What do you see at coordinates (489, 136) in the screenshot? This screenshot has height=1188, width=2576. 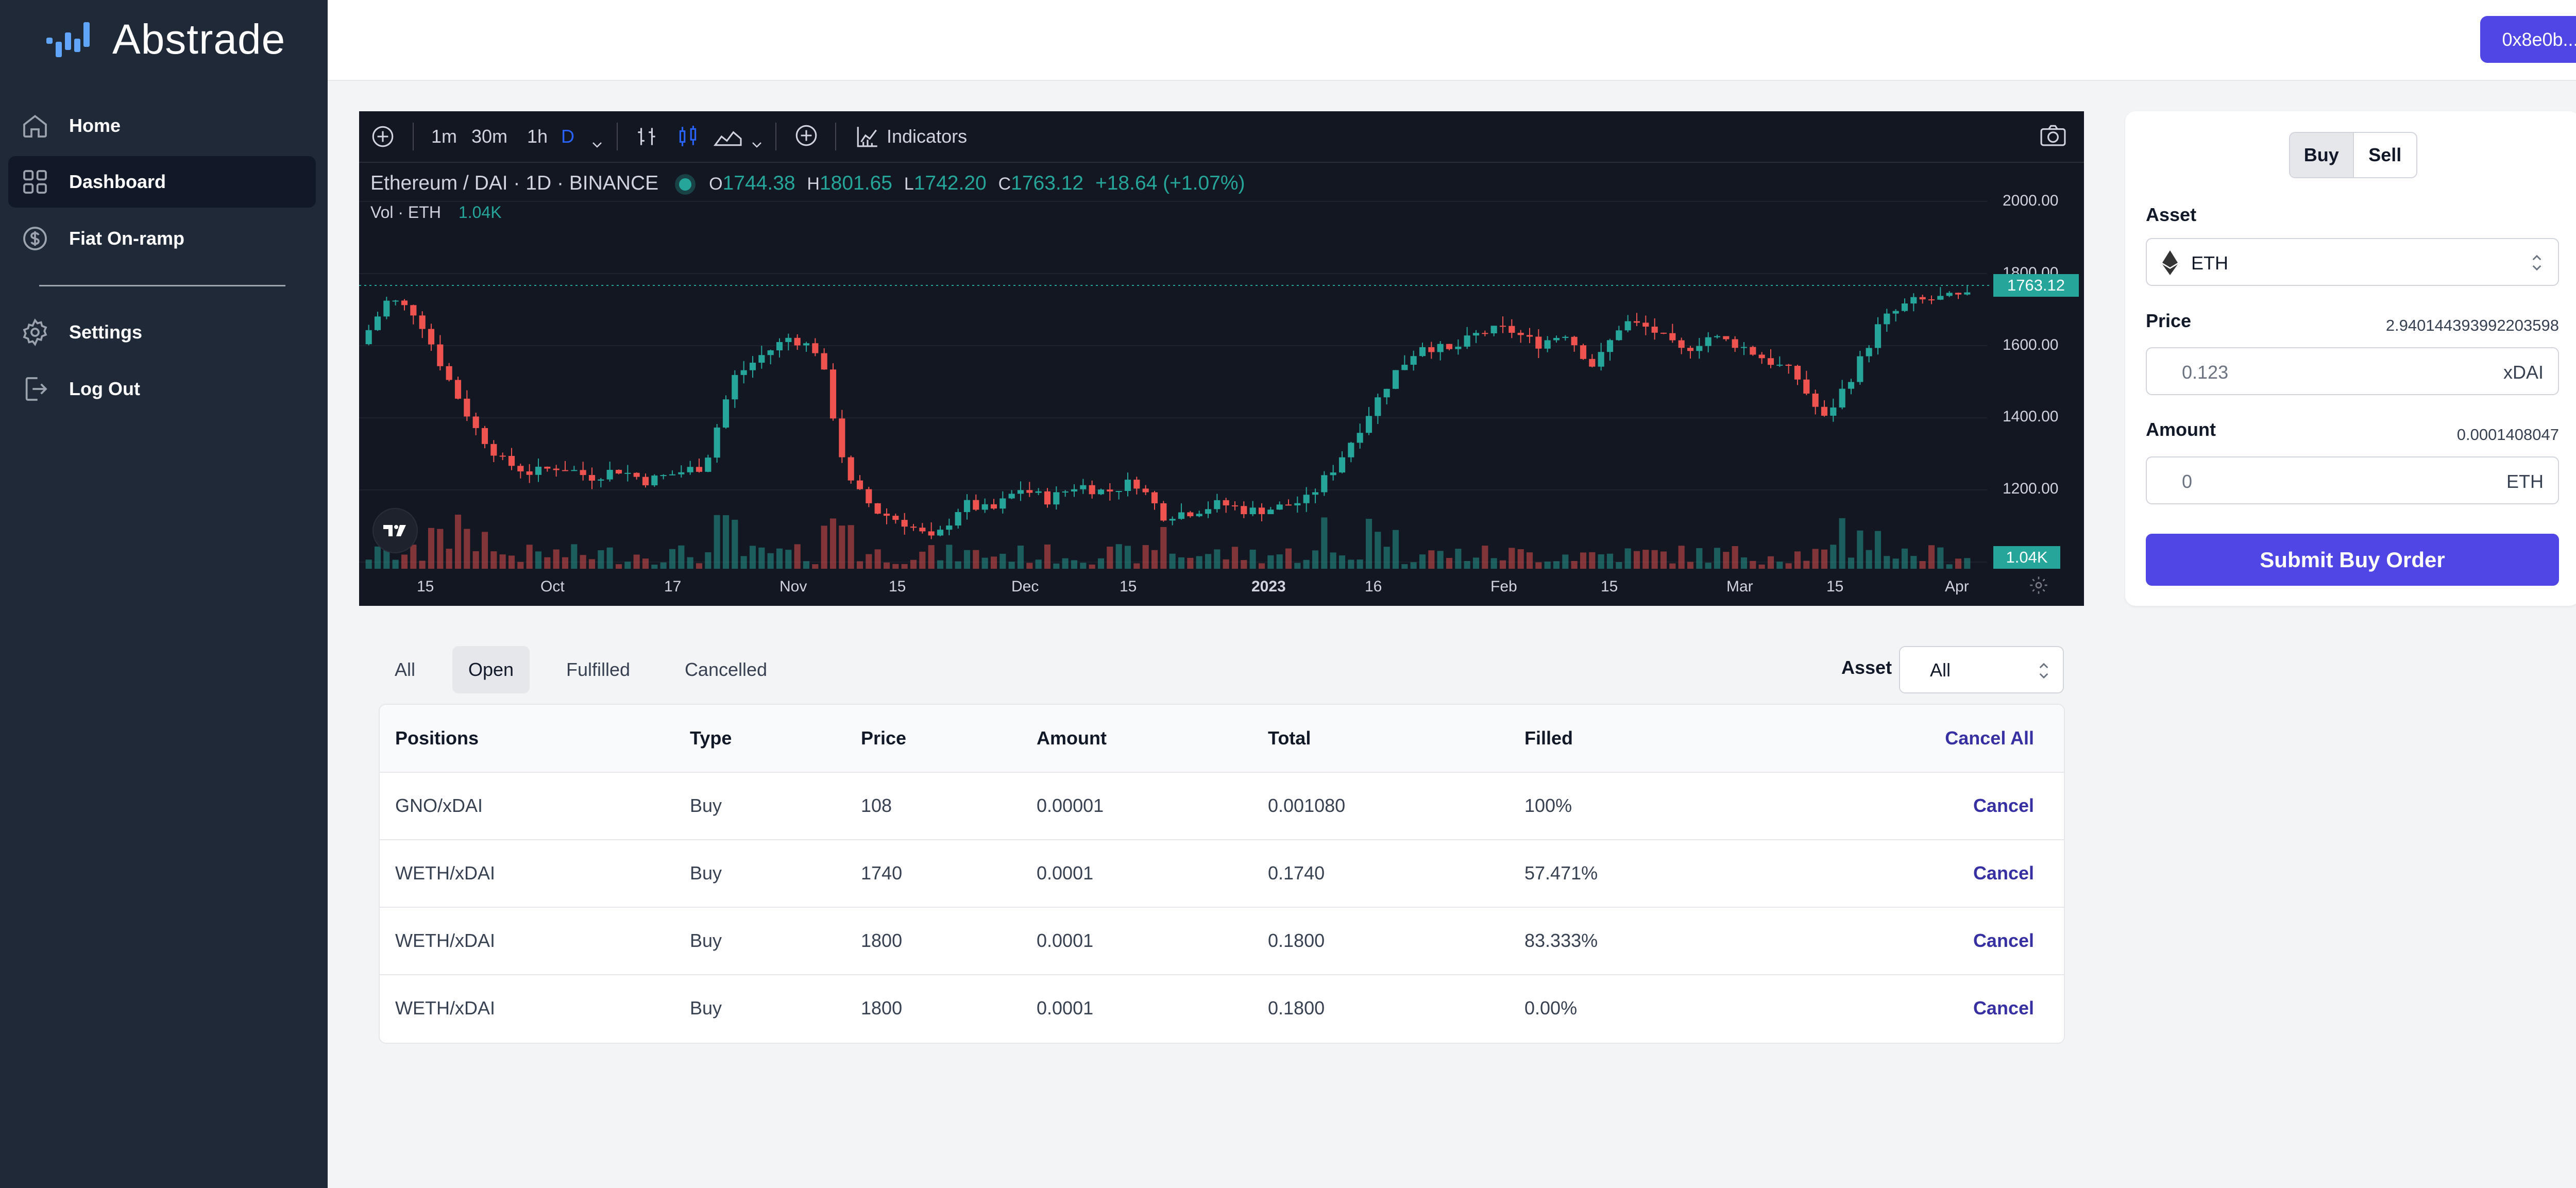 I see `interval-30m: 30m` at bounding box center [489, 136].